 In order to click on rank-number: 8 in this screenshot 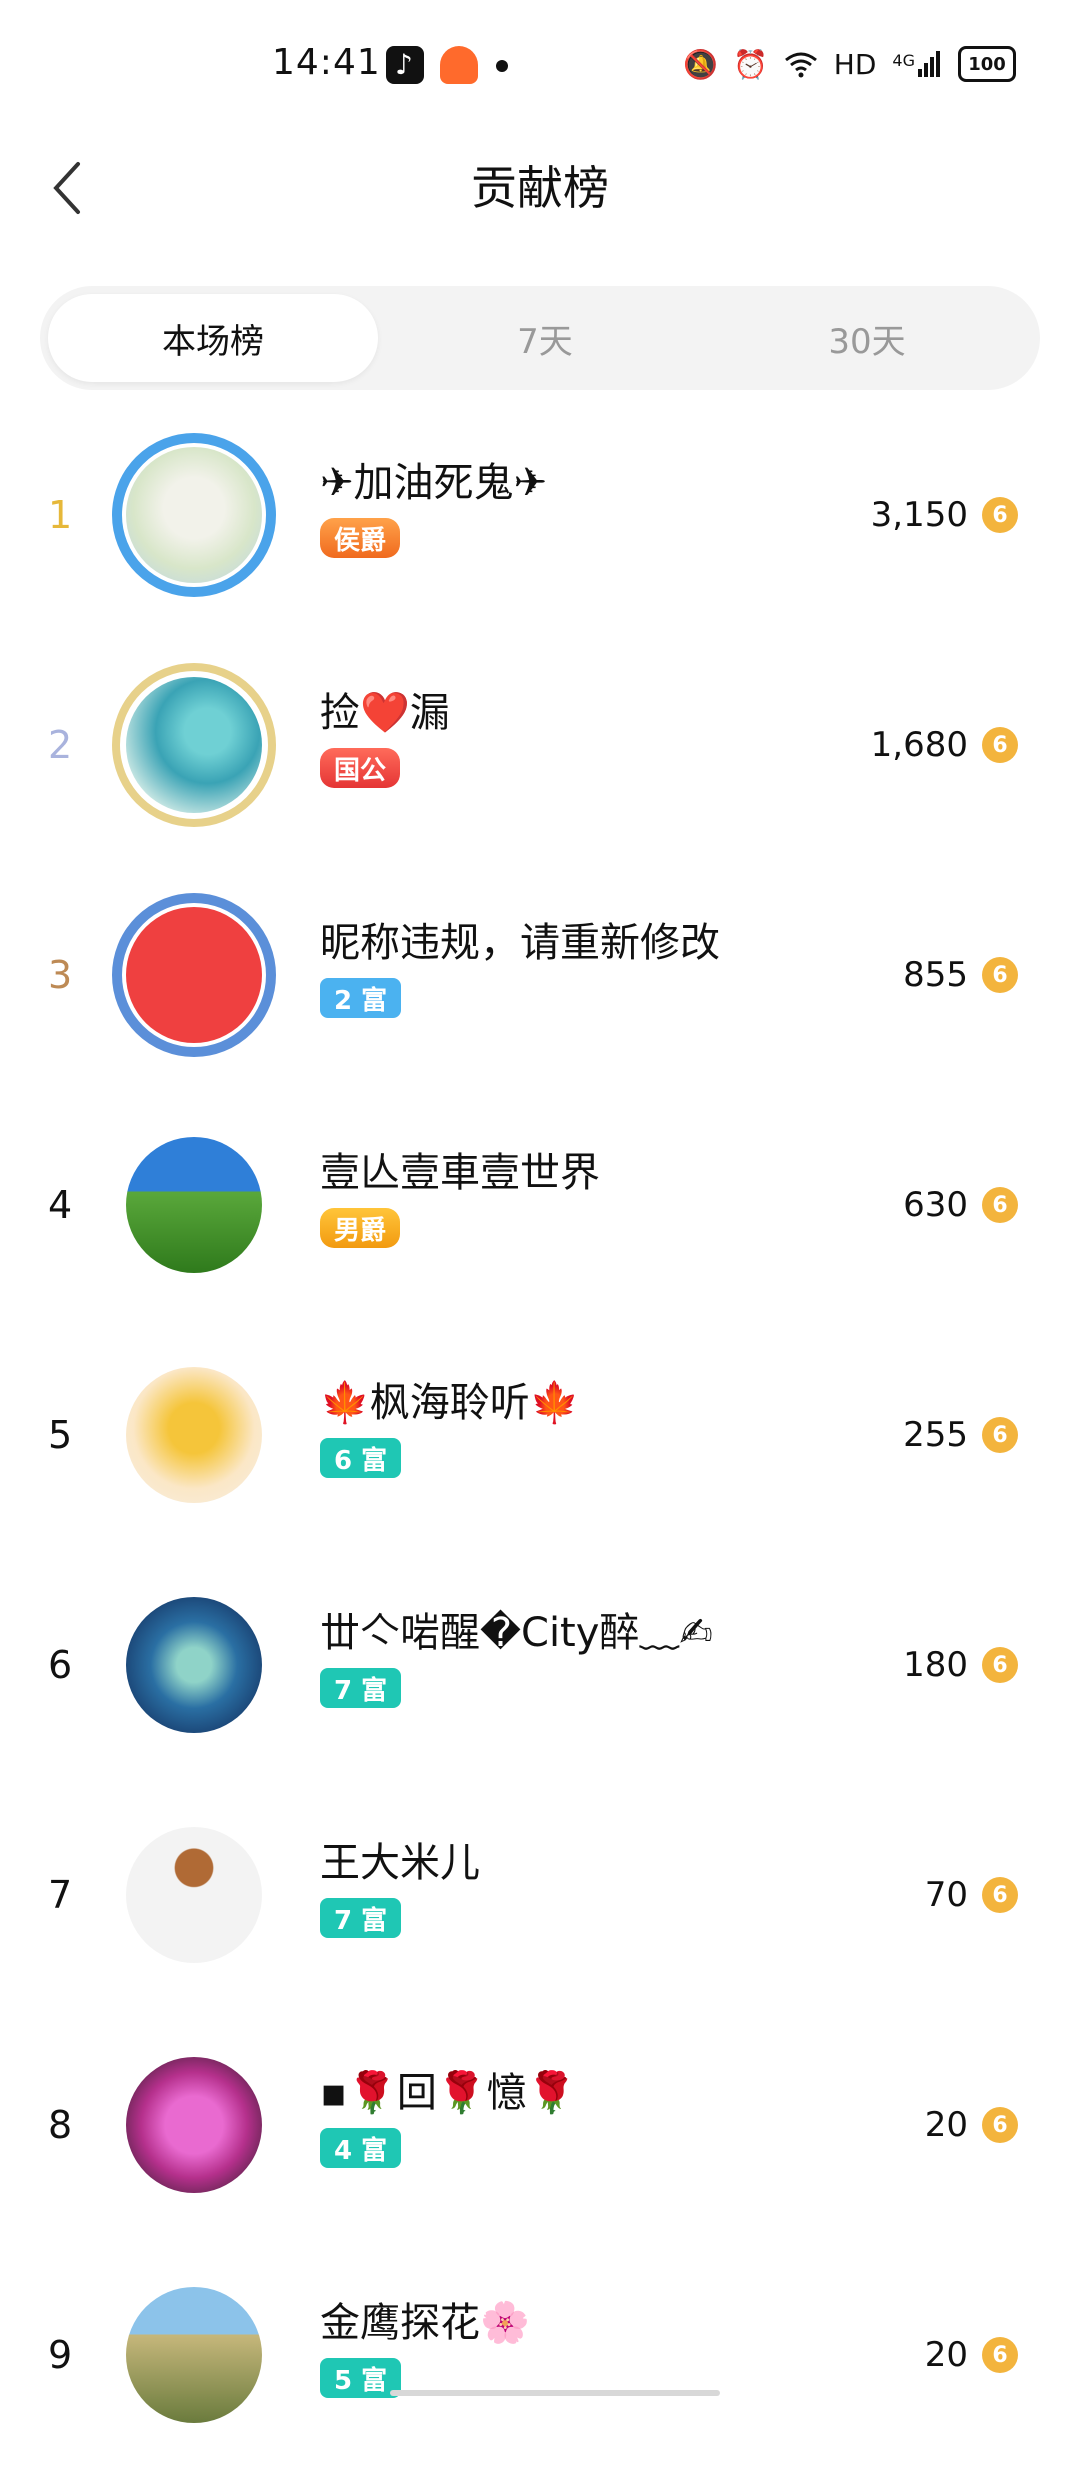, I will do `click(60, 2125)`.